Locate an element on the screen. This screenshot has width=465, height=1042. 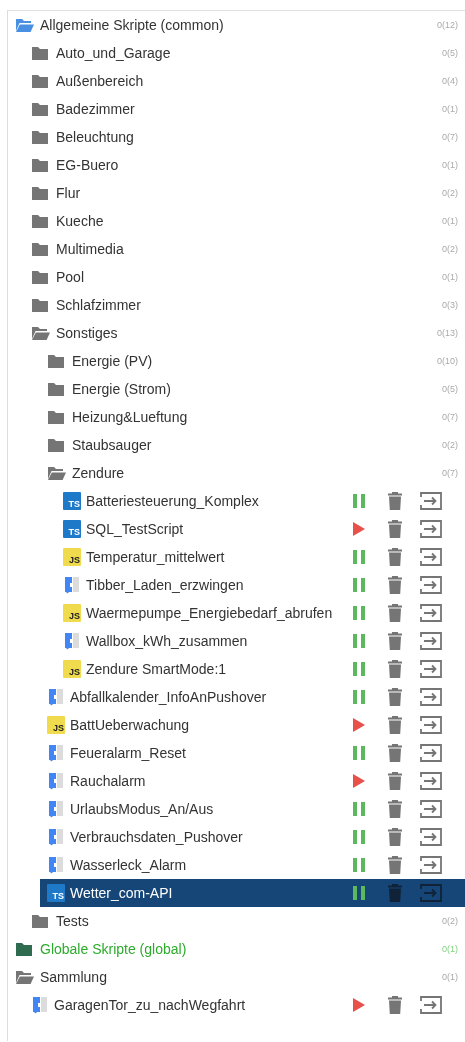
script-row: Verbrauchsdaten_Pushover is located at coordinates (252, 837).